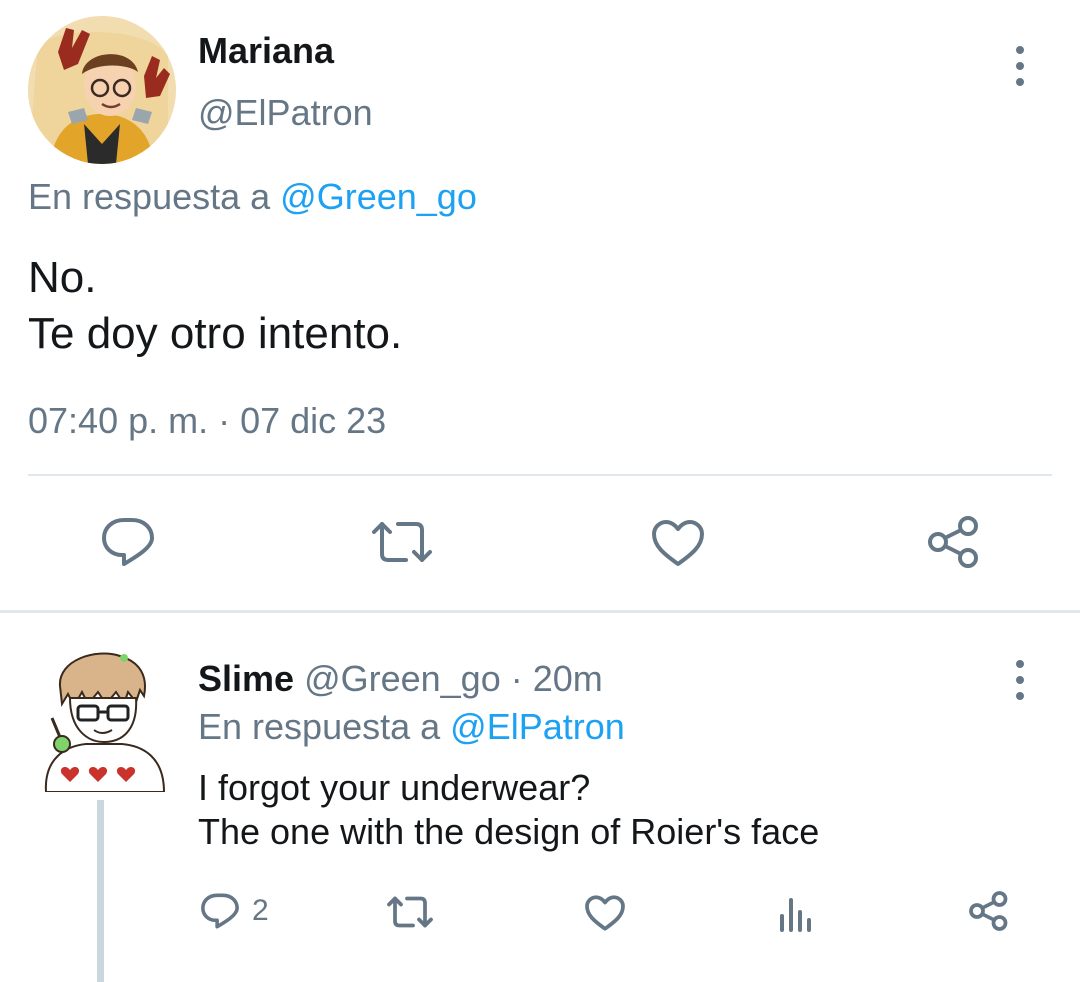 This screenshot has height=982, width=1080. What do you see at coordinates (285, 113) in the screenshot?
I see `author-handle: @ElPatron` at bounding box center [285, 113].